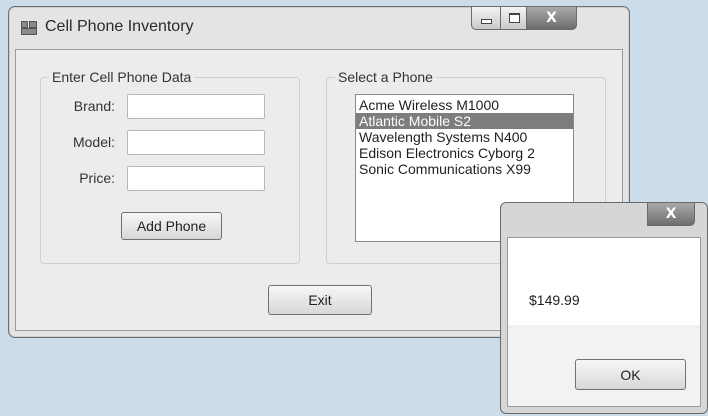 The width and height of the screenshot is (708, 416). I want to click on price-label: Price:, so click(97, 178).